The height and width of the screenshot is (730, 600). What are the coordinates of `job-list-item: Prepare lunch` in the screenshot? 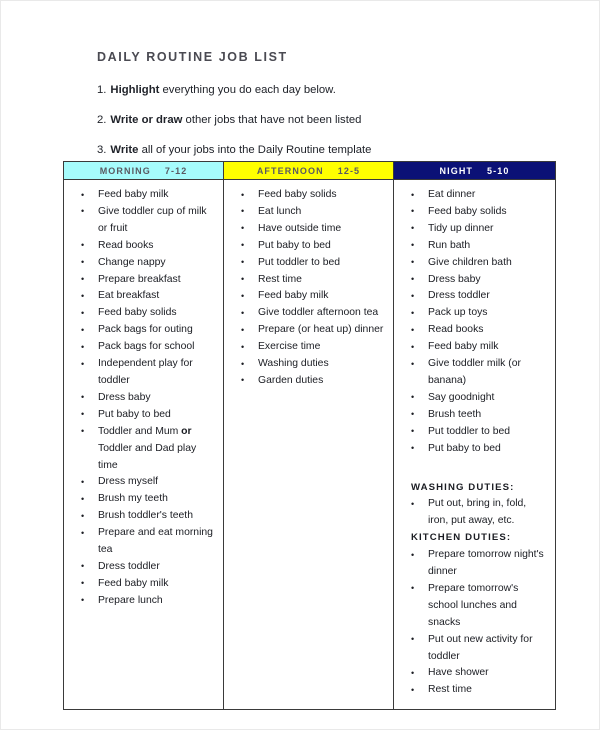 It's located at (143, 601).